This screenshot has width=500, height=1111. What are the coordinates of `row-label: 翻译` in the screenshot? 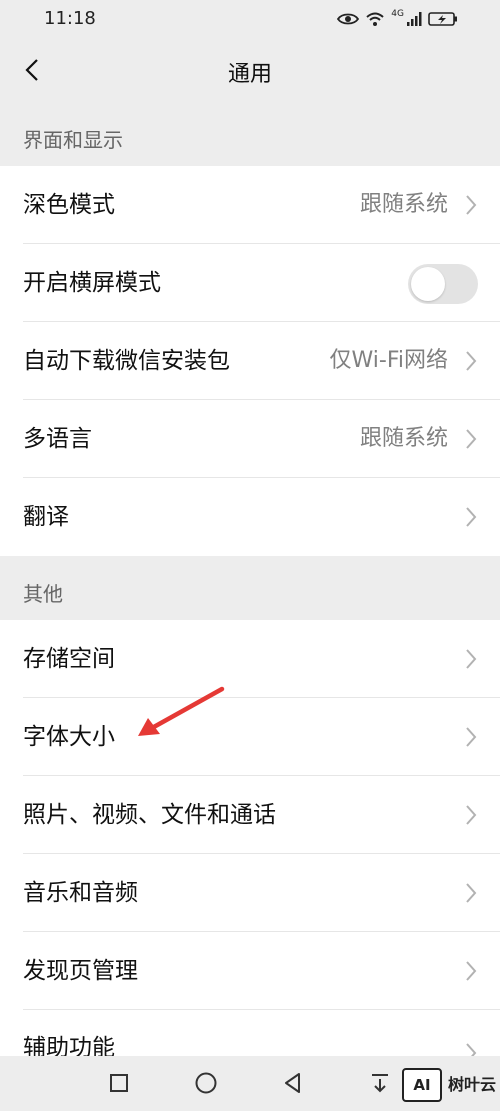 It's located at (46, 517).